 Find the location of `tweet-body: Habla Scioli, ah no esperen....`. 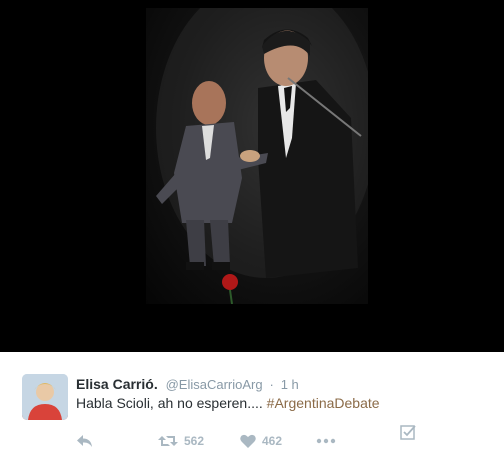

tweet-body: Habla Scioli, ah no esperen.... is located at coordinates (171, 403).